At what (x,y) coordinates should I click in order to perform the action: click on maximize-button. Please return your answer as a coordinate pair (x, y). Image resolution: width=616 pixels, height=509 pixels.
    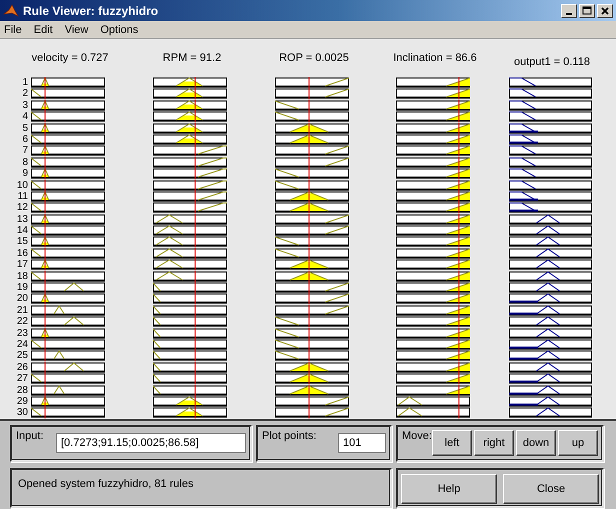
    Looking at the image, I should click on (587, 11).